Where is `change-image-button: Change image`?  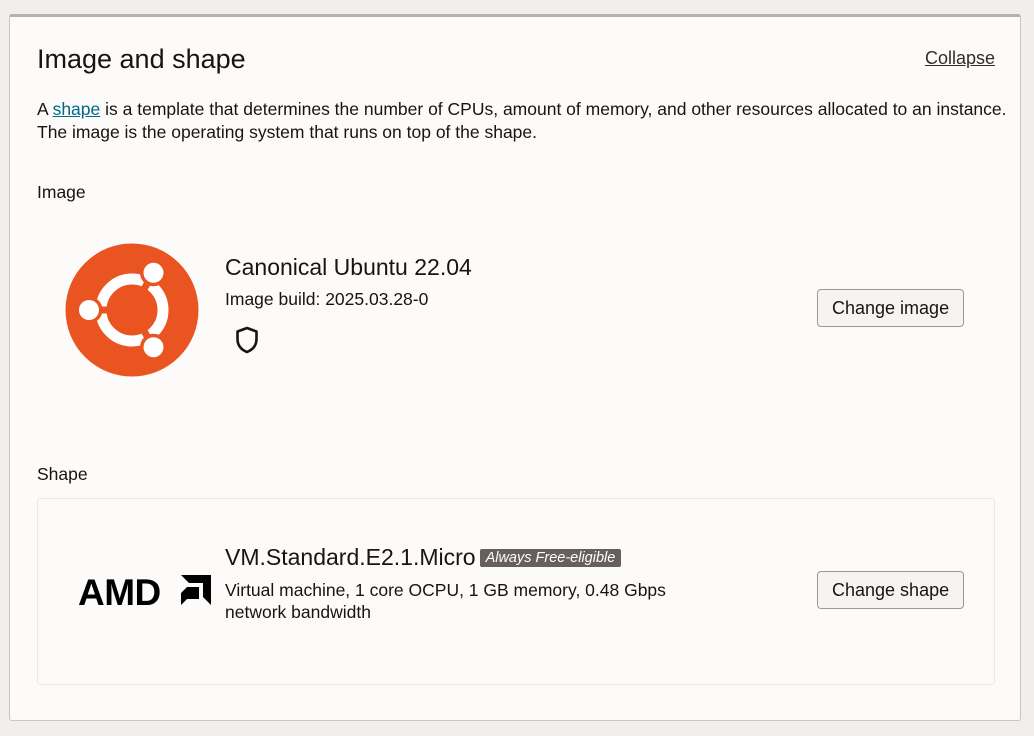
change-image-button: Change image is located at coordinates (891, 308).